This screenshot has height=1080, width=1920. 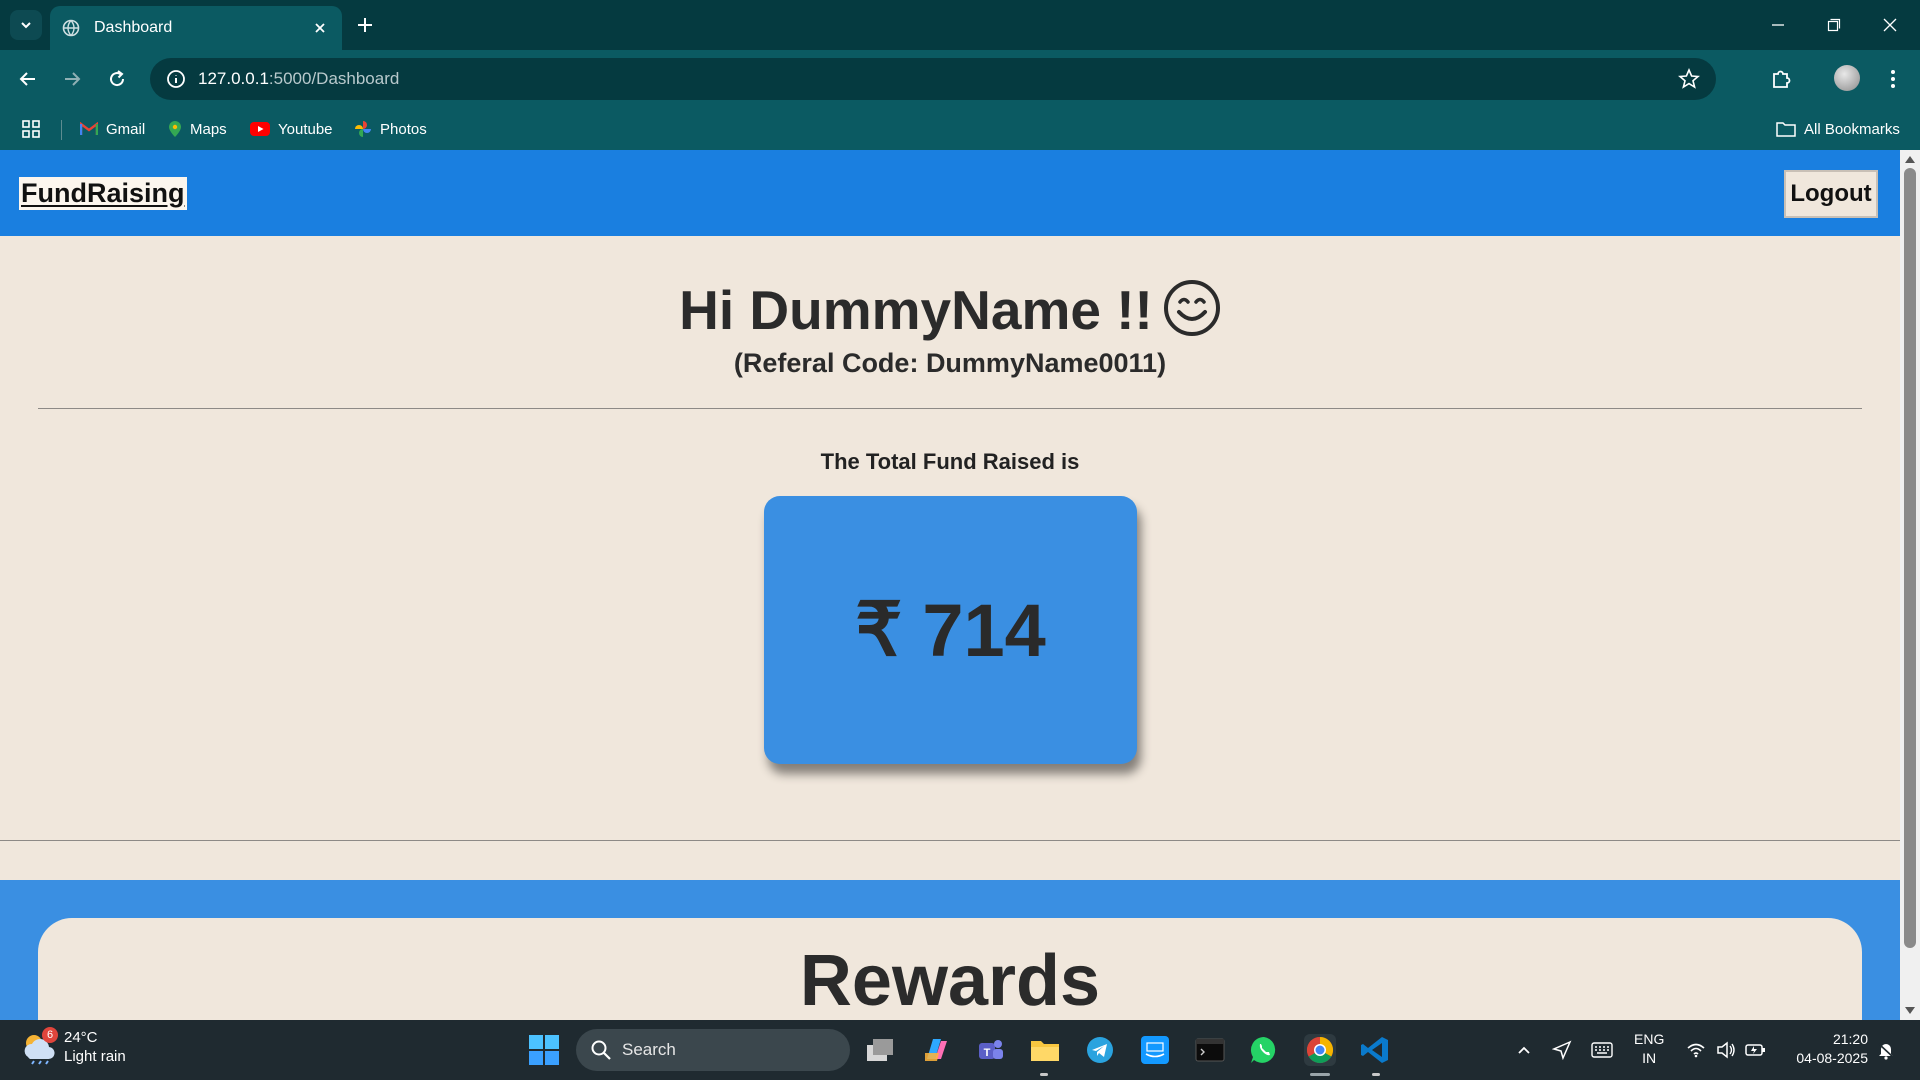 I want to click on total-fund-label: The Total Fund Raised is, so click(x=950, y=461).